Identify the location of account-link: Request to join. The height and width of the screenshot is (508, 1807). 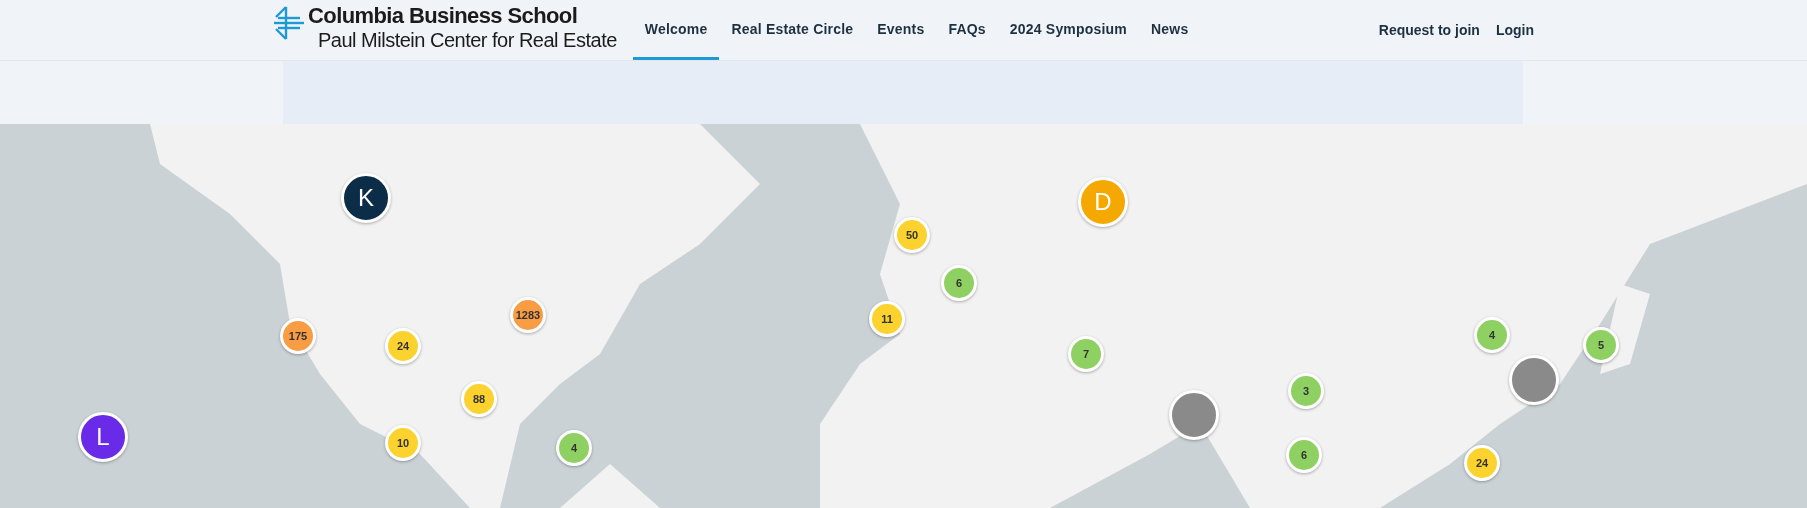
(1429, 30).